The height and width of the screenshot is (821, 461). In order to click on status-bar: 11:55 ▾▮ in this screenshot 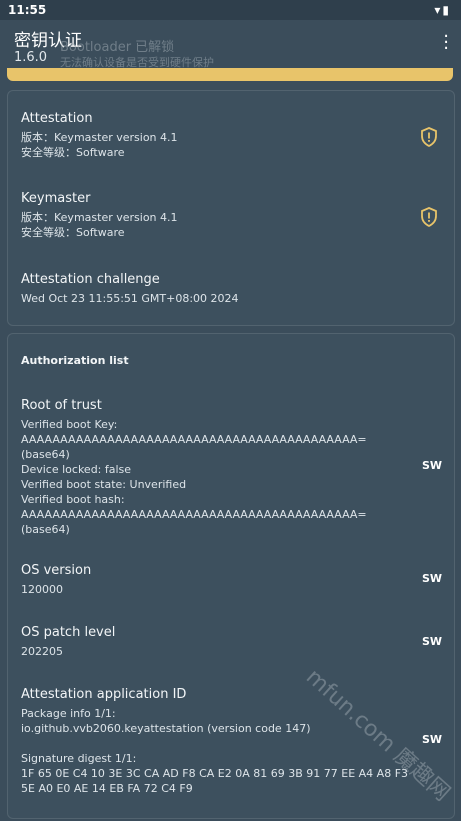, I will do `click(230, 10)`.